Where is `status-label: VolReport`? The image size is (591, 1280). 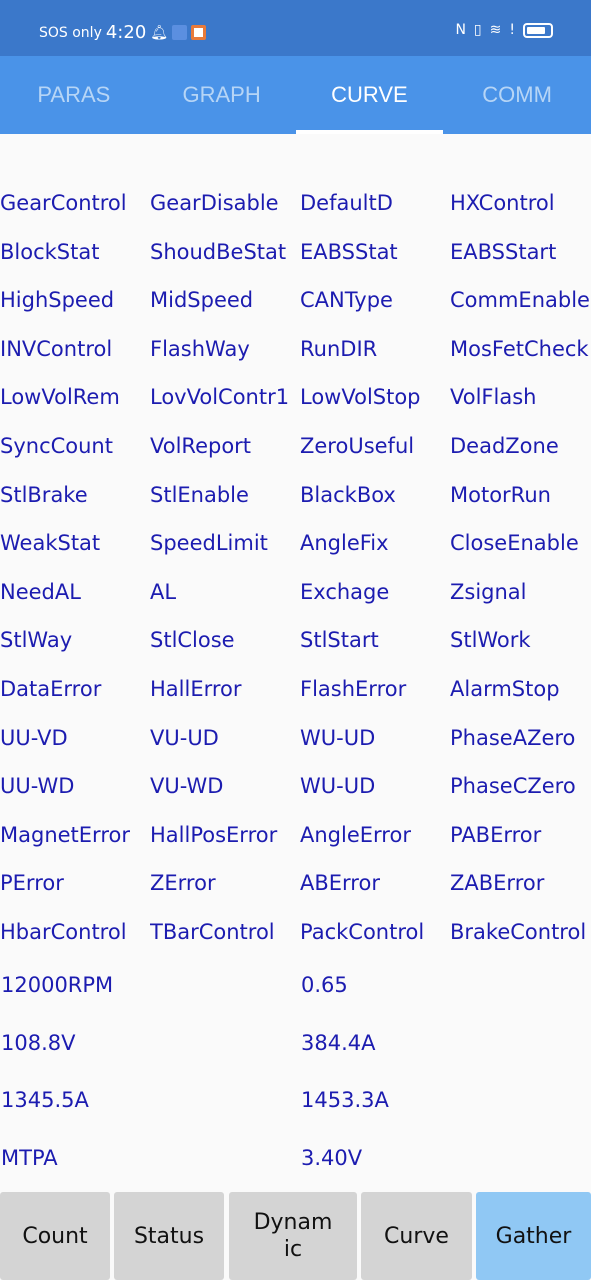 status-label: VolReport is located at coordinates (201, 445).